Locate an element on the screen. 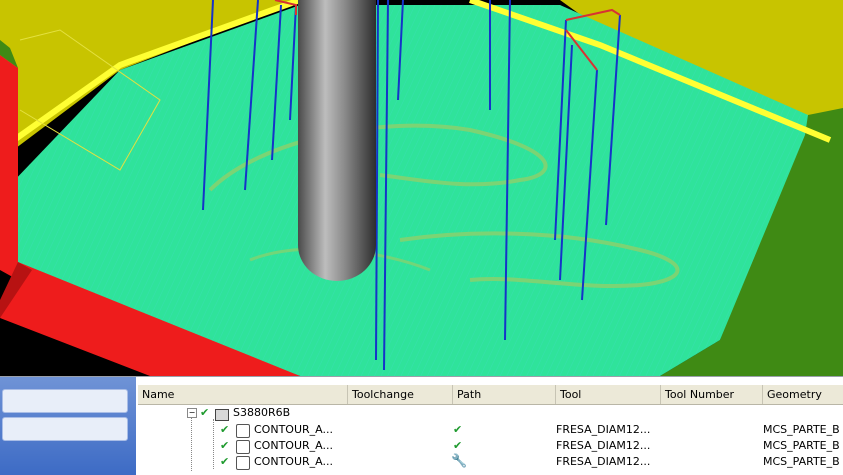 The image size is (843, 475). column-header-path: Path is located at coordinates (504, 394).